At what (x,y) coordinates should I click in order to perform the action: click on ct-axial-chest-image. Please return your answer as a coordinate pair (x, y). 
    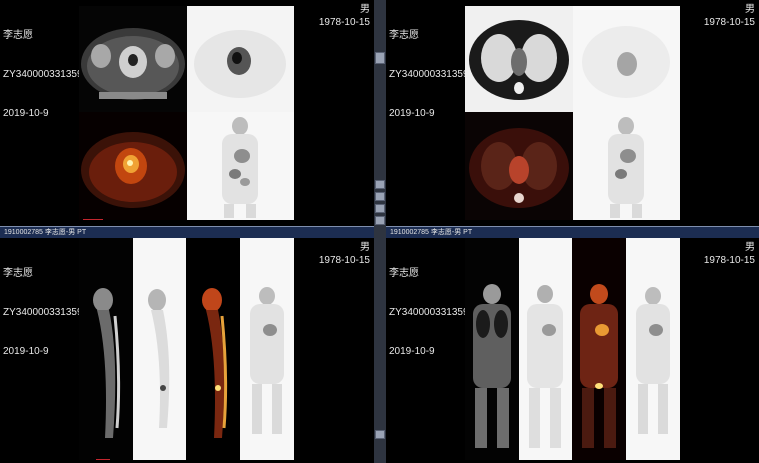
    Looking at the image, I should click on (519, 59).